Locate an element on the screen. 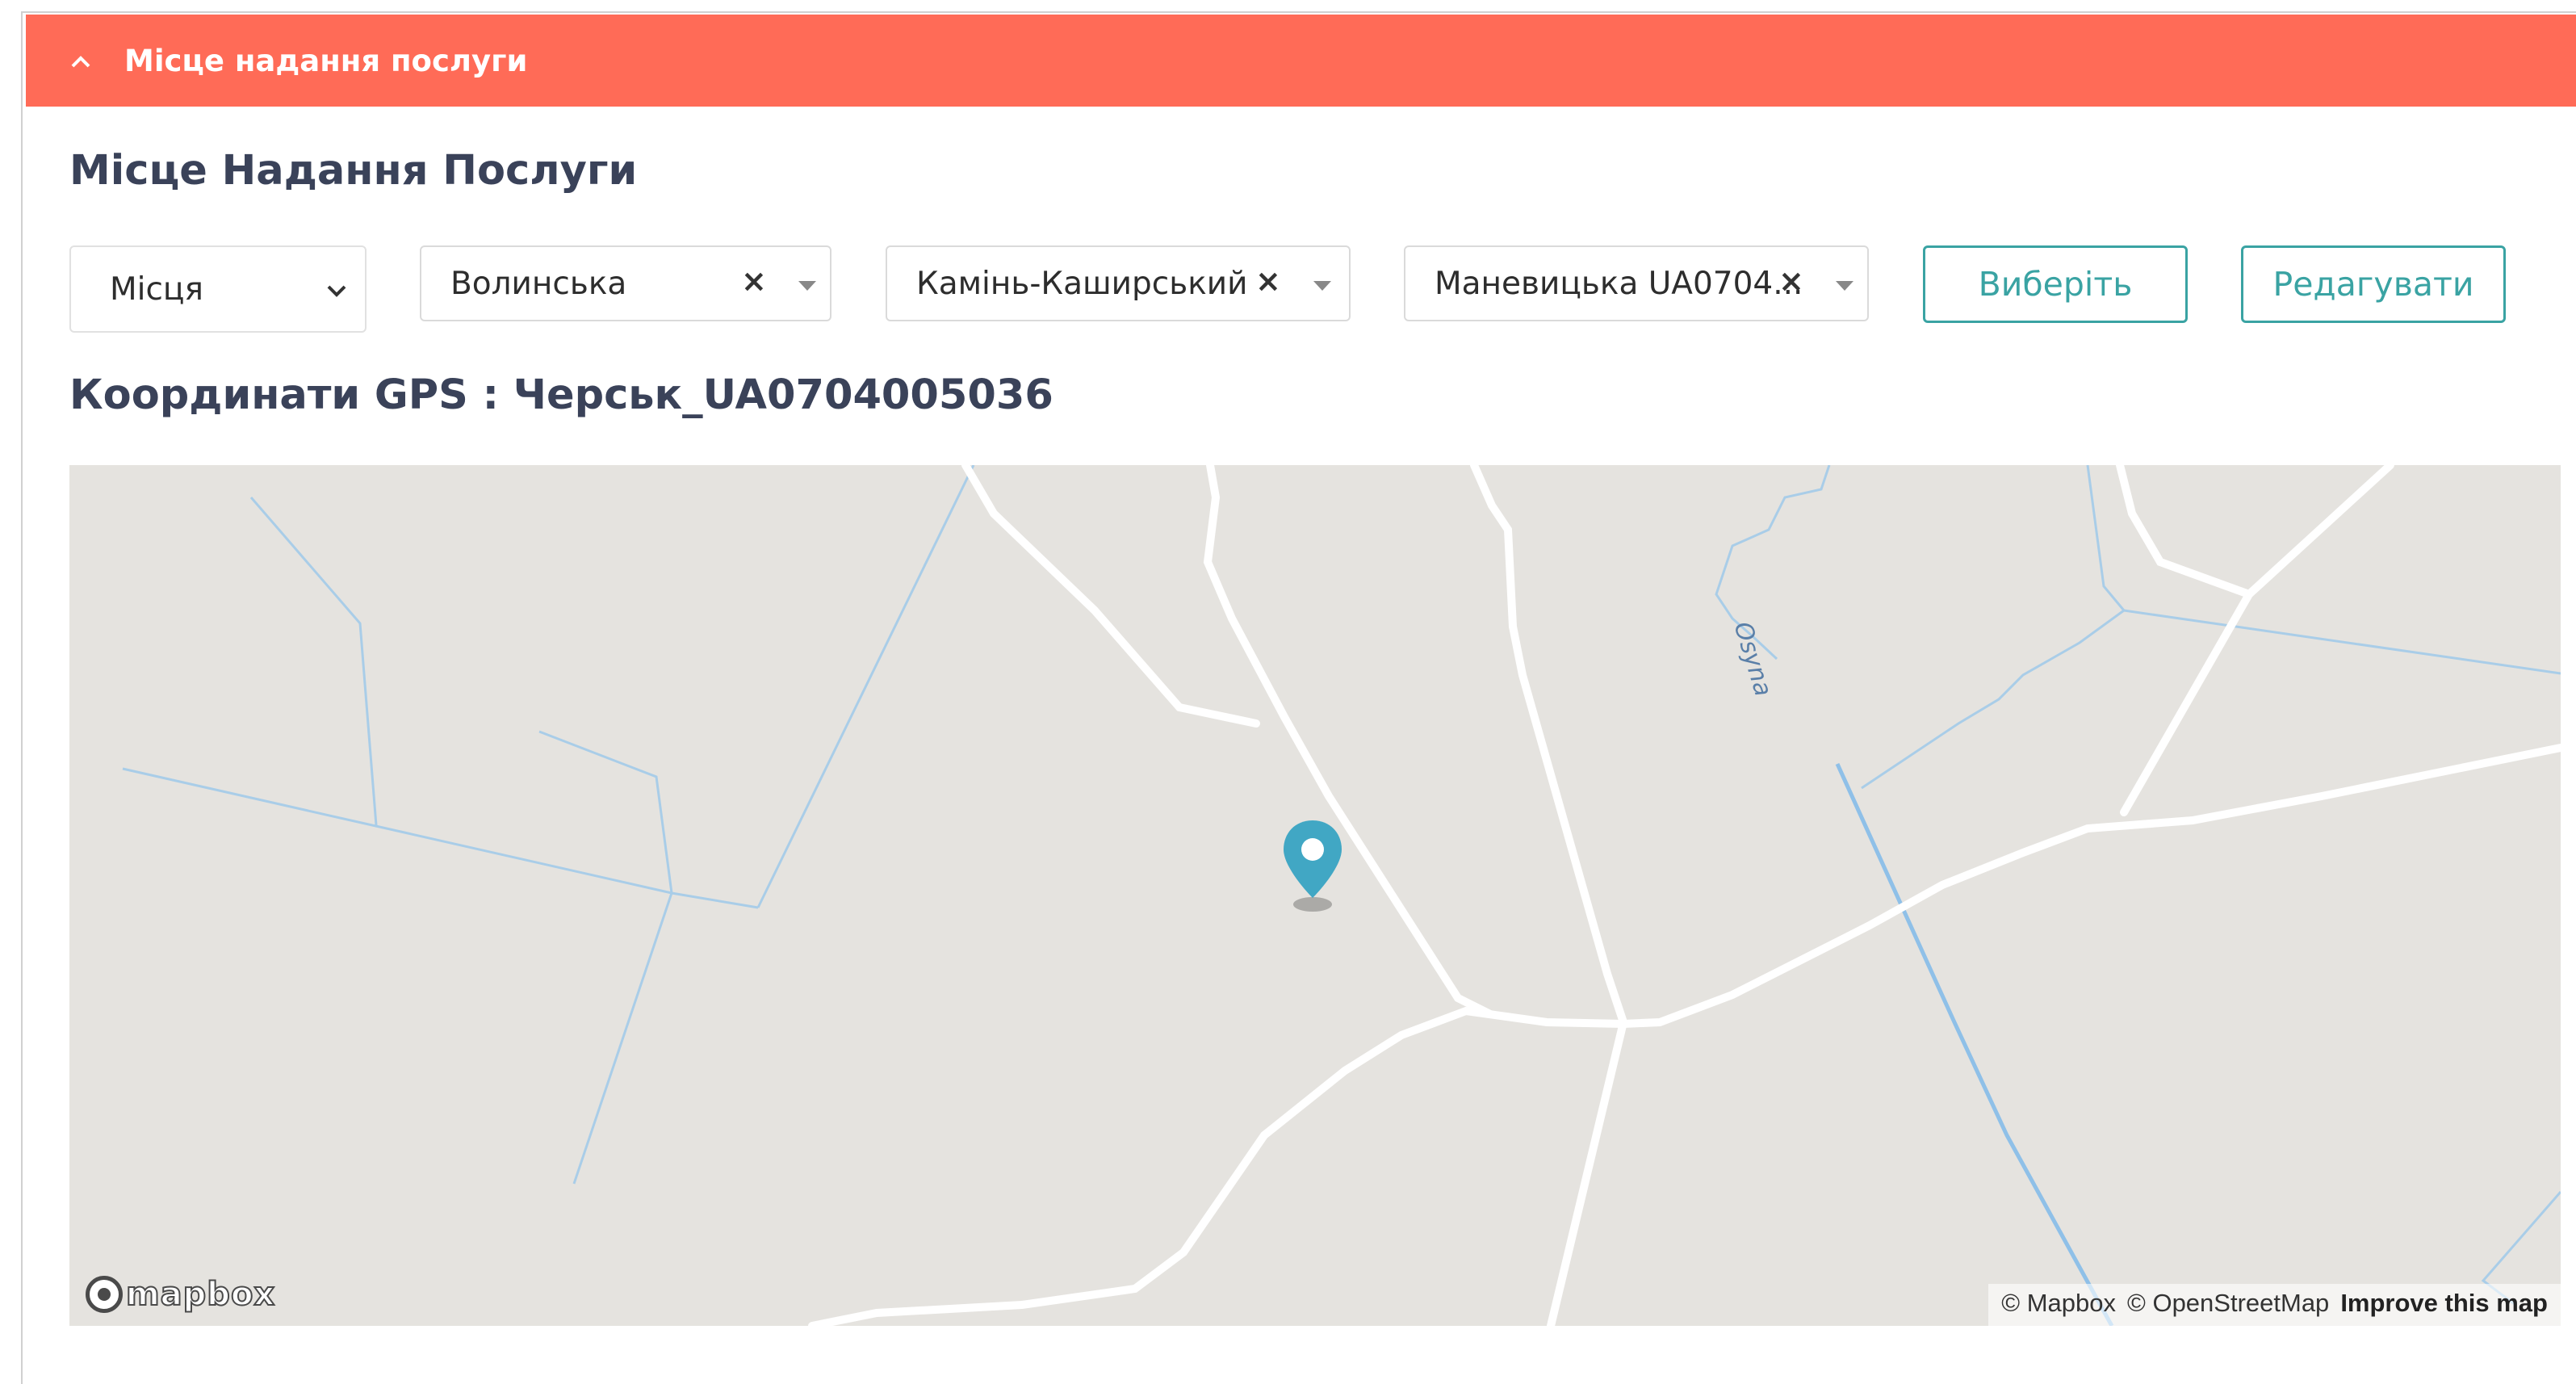  chevron-down-icon is located at coordinates (337, 293).